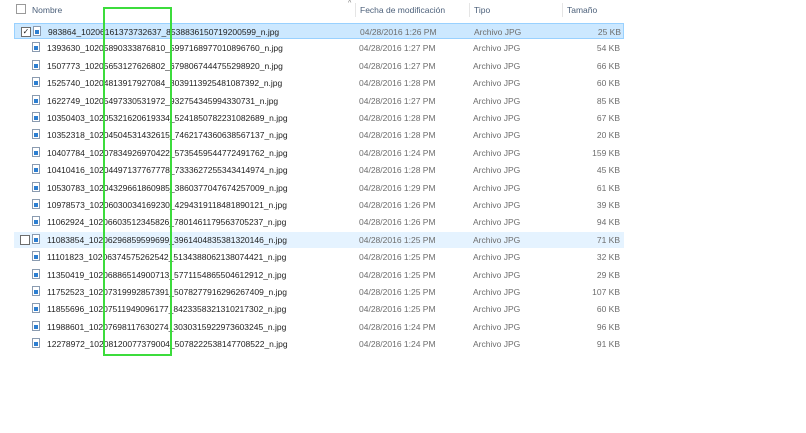 The height and width of the screenshot is (433, 806). I want to click on column-header-date: Fecha de modificación, so click(411, 10).